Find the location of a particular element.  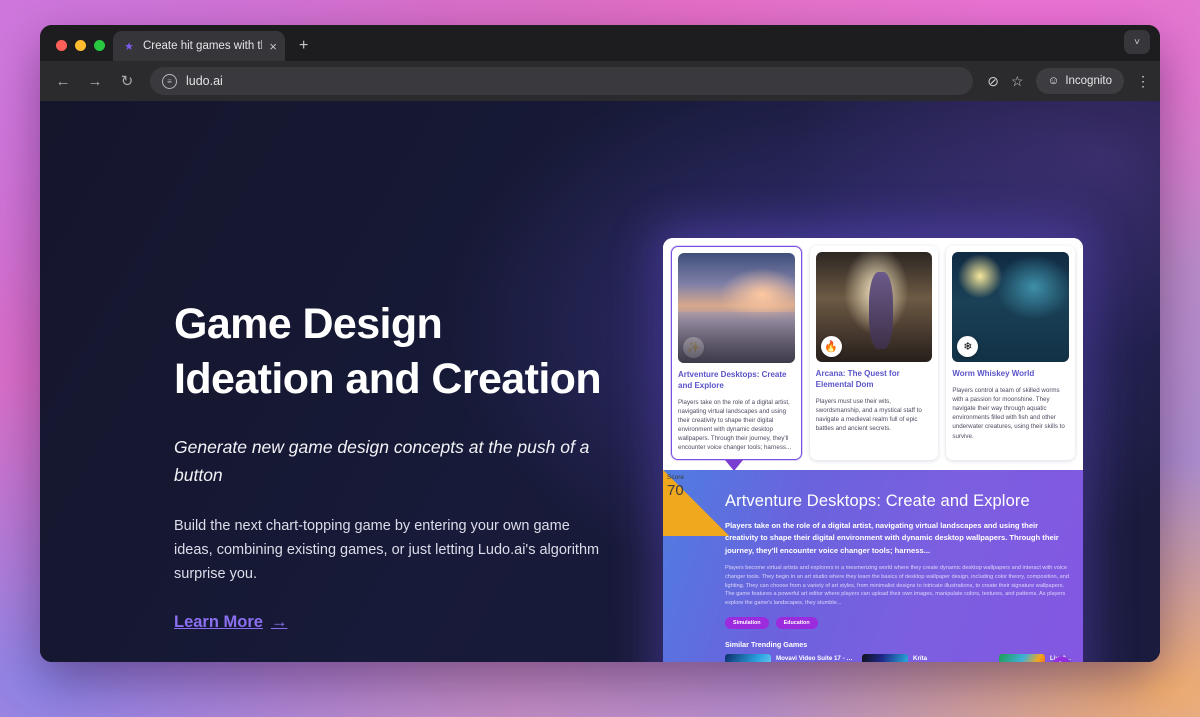

maximize-window-button is located at coordinates (99, 45).